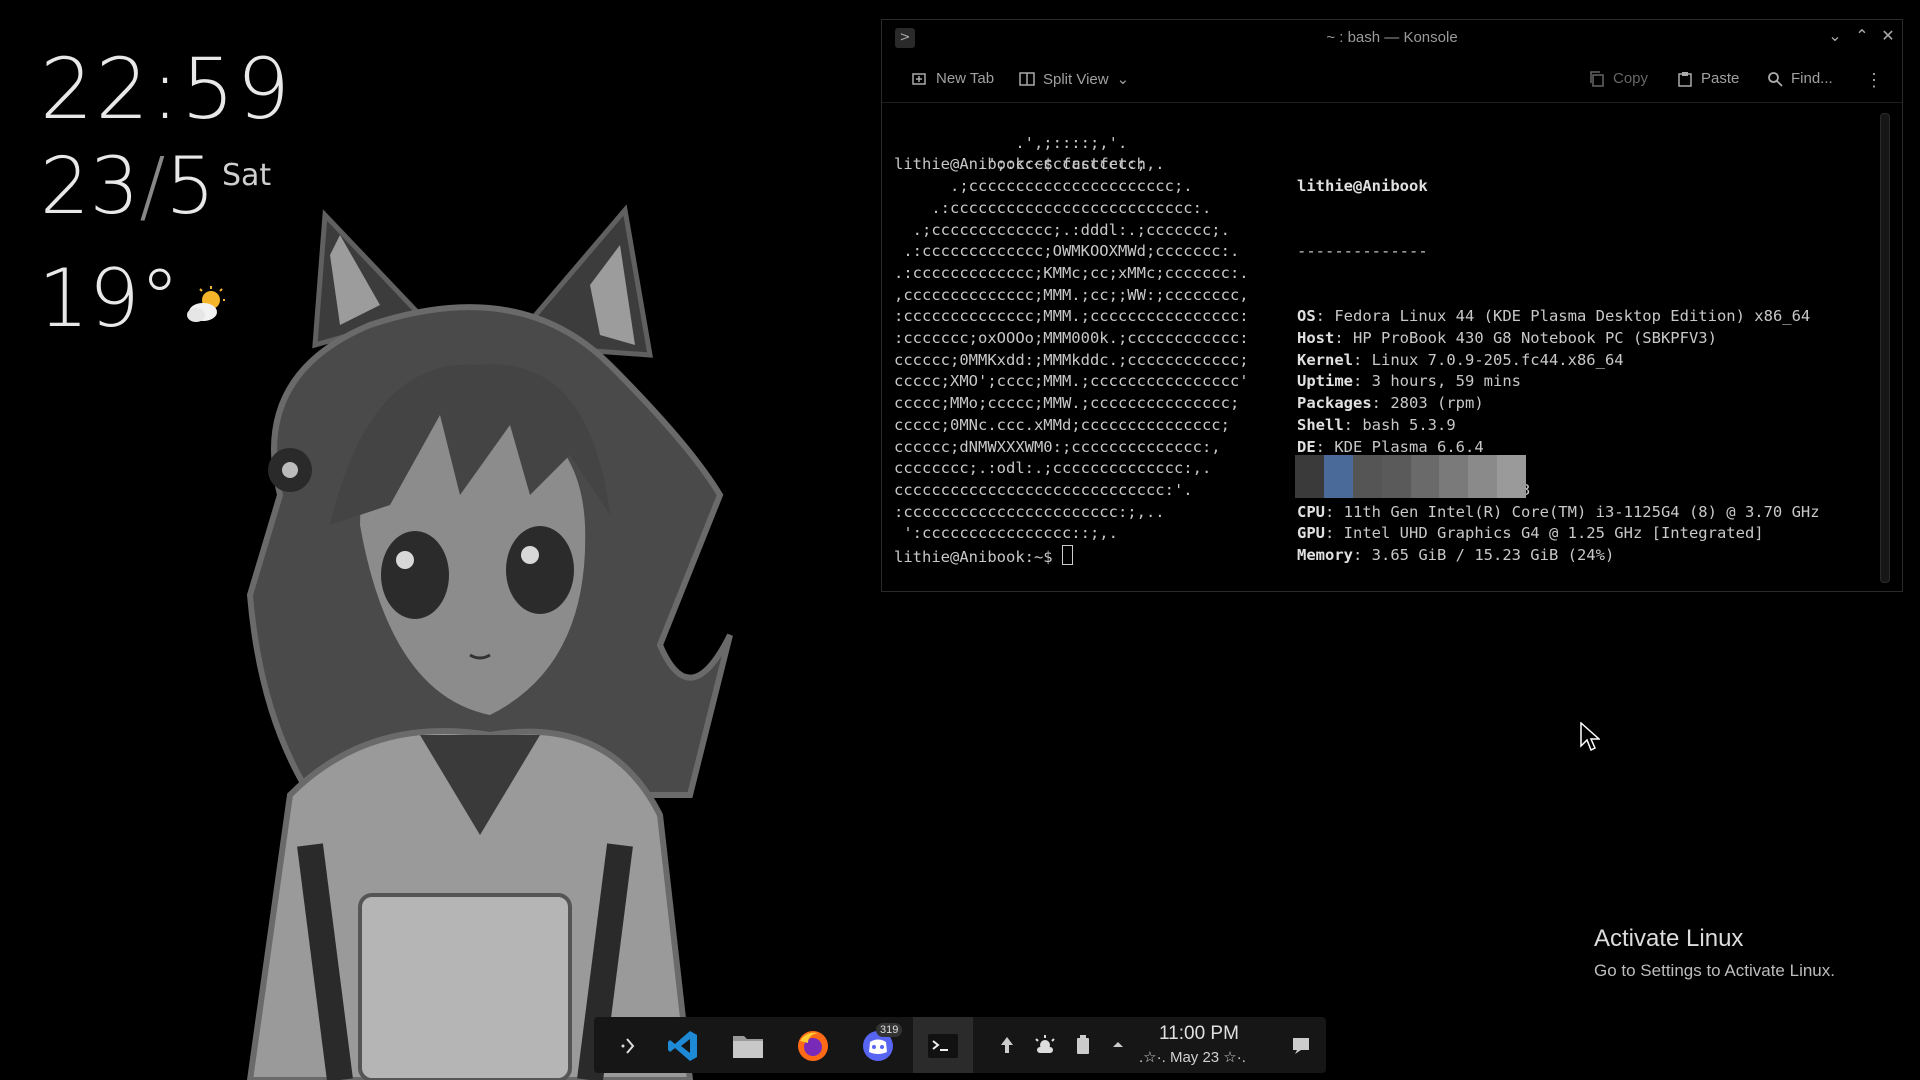 This screenshot has width=1920, height=1080. I want to click on info-row: Shell: bash 5.3.9, so click(1376, 424).